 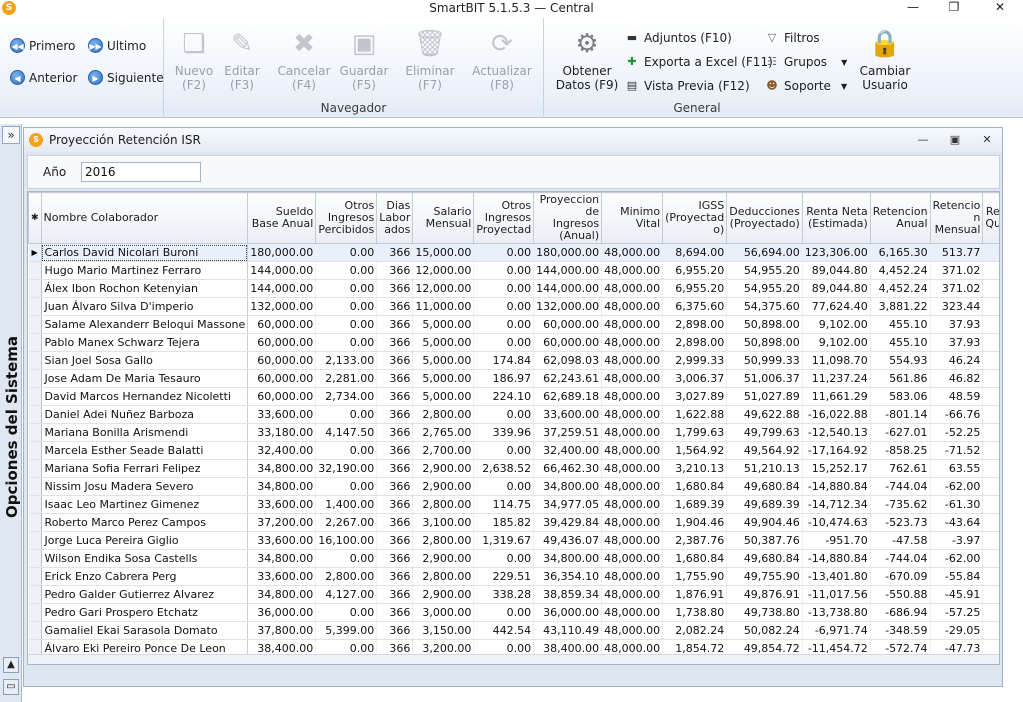 What do you see at coordinates (990, 486) in the screenshot?
I see `table-cell: -31.00` at bounding box center [990, 486].